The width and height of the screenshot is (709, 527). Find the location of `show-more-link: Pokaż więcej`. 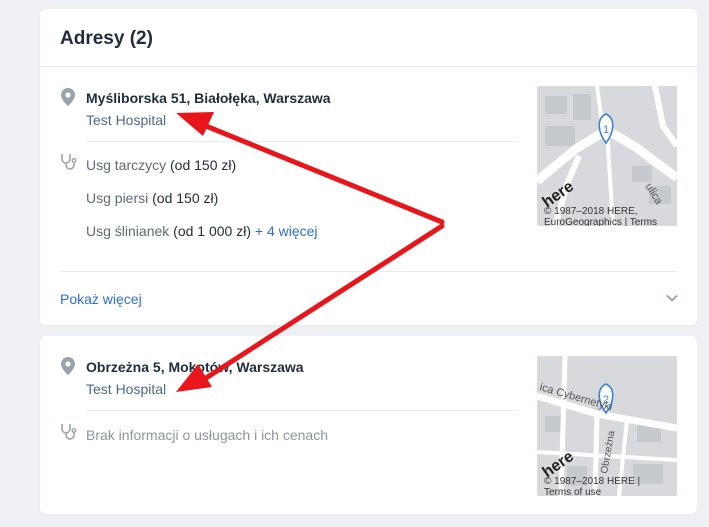

show-more-link: Pokaż więcej is located at coordinates (101, 299).